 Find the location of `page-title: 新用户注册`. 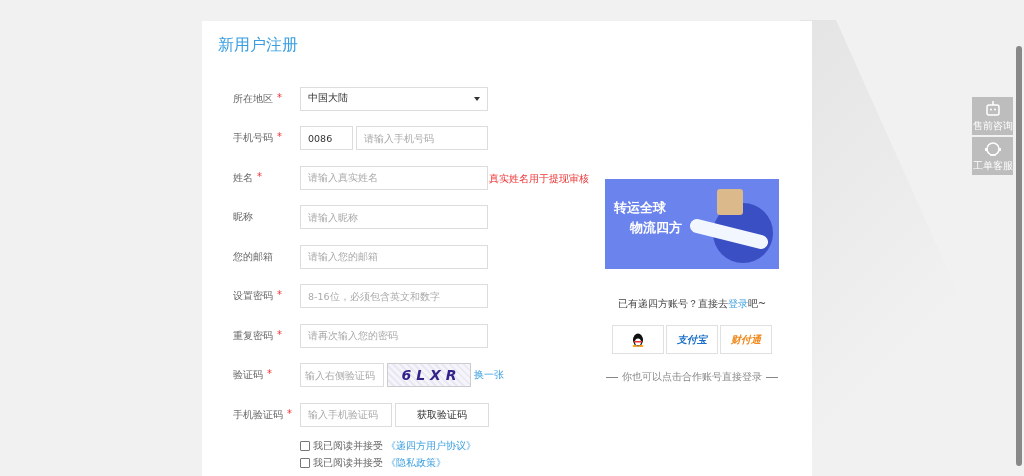

page-title: 新用户注册 is located at coordinates (258, 45).